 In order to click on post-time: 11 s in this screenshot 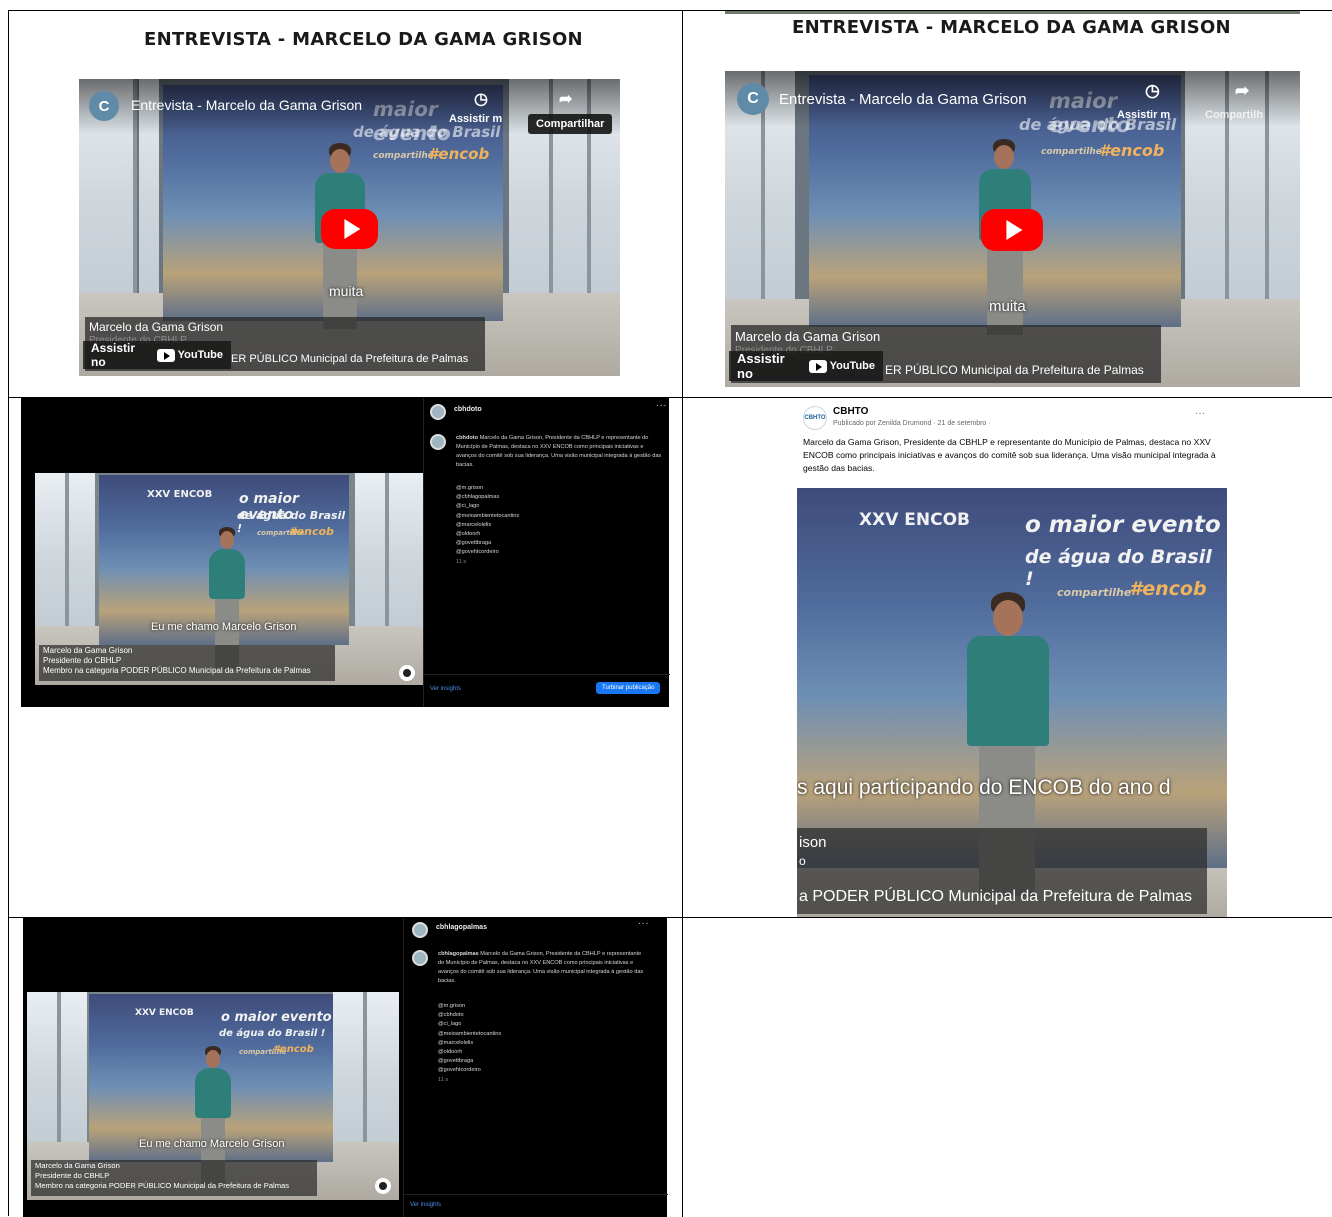, I will do `click(461, 561)`.